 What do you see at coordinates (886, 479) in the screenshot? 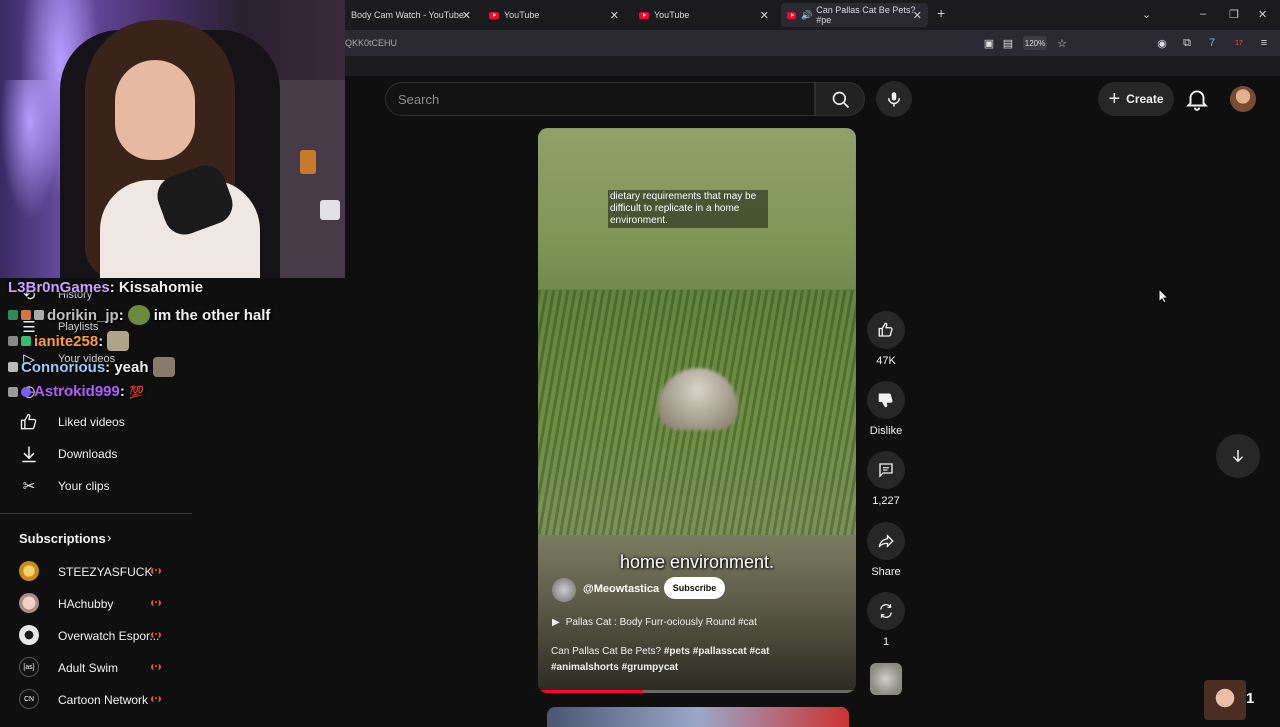
I see `comments-button: 1,227` at bounding box center [886, 479].